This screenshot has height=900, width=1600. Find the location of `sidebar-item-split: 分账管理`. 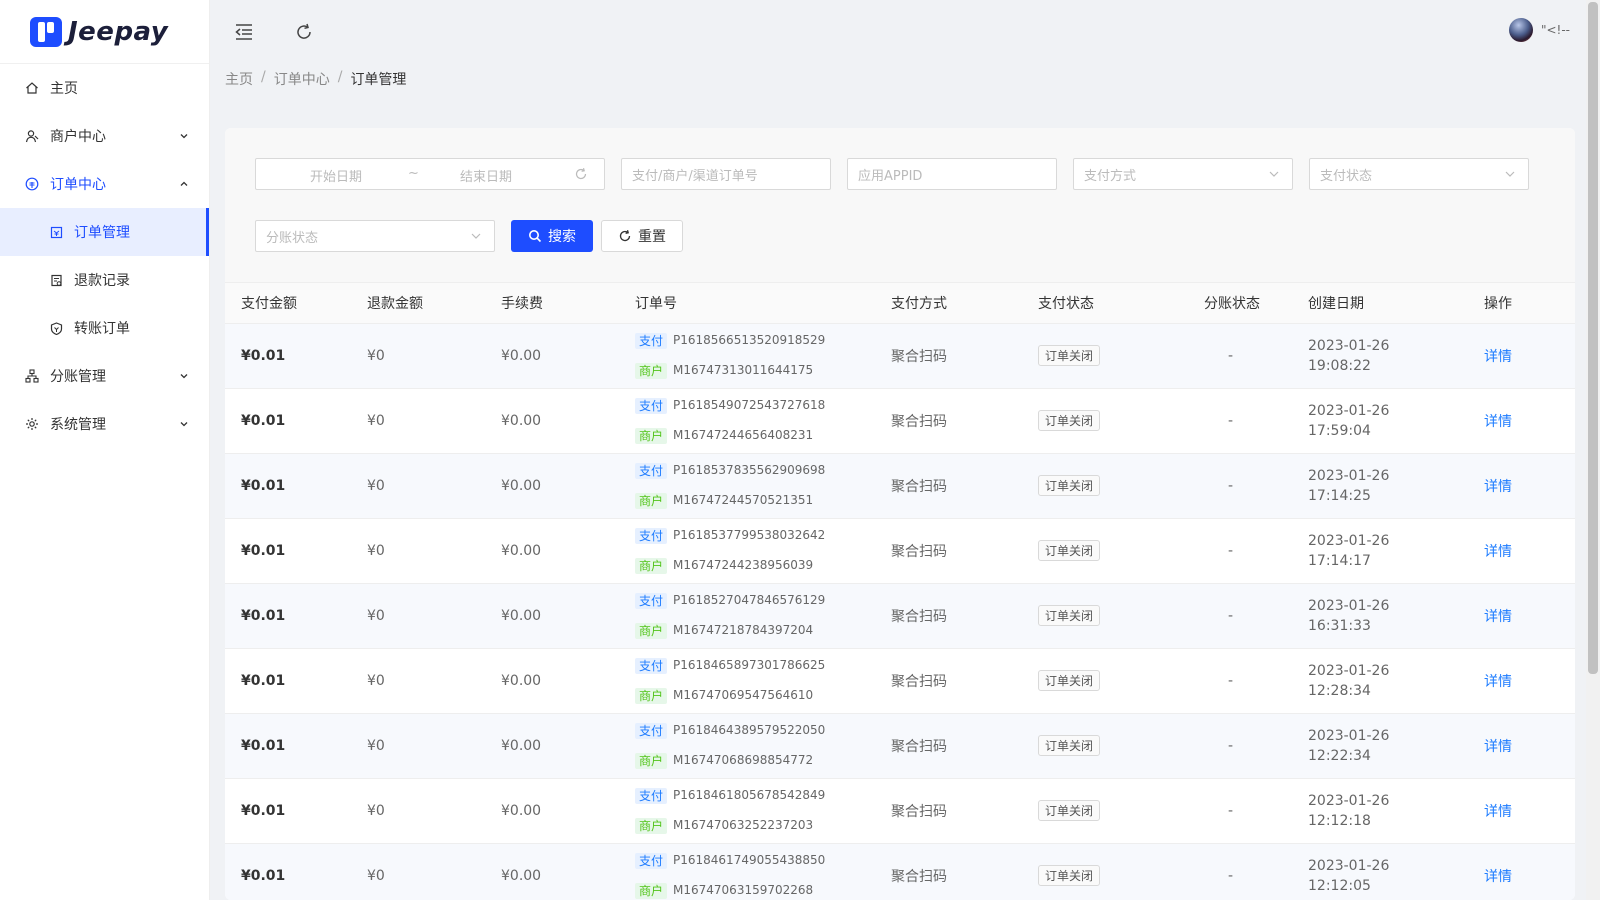

sidebar-item-split: 分账管理 is located at coordinates (104, 376).